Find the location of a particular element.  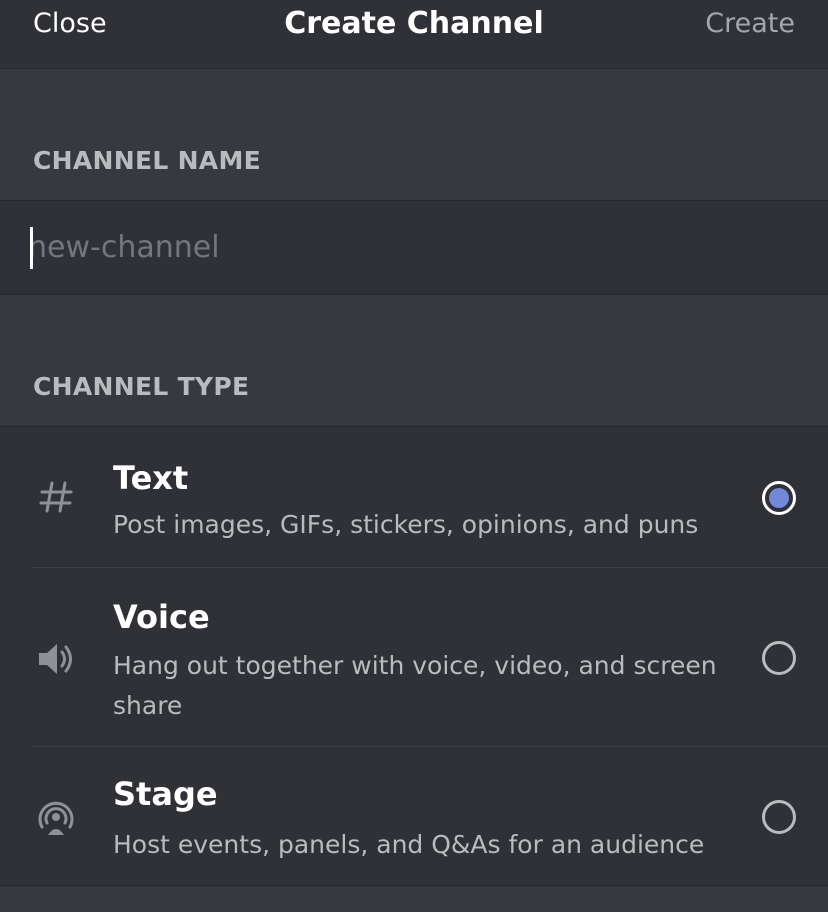

channel-name-input is located at coordinates (408, 247).